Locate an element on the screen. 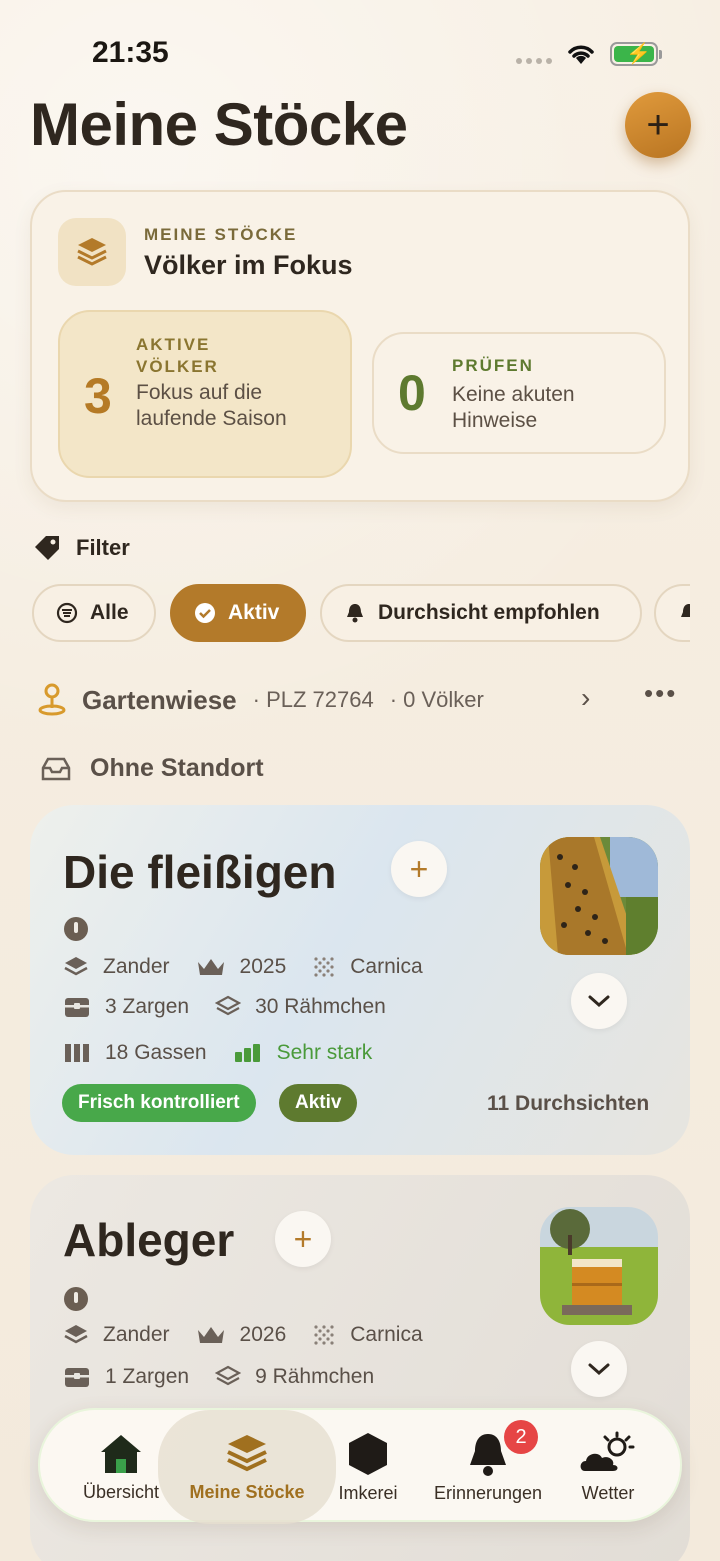  add-hive-button: + is located at coordinates (658, 125).